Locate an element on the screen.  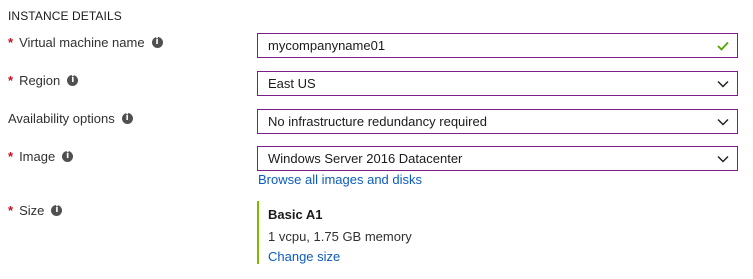
size-description: 1 vcpu, 1.75 GB memory is located at coordinates (340, 236).